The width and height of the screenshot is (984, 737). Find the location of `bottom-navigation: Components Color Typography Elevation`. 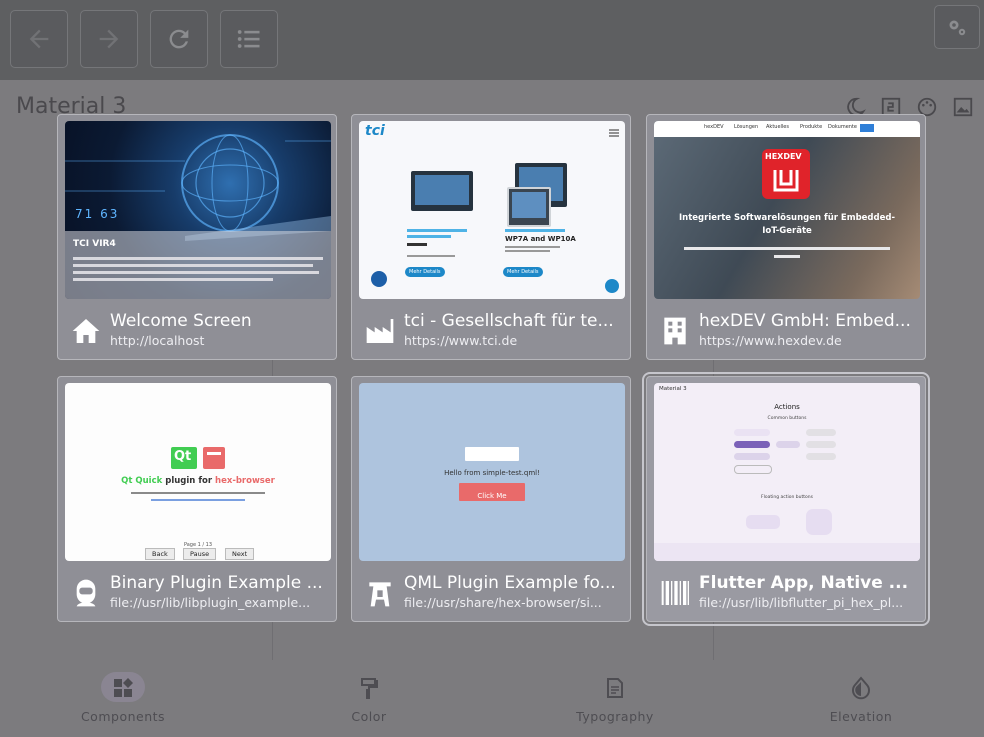

bottom-navigation: Components Color Typography Elevation is located at coordinates (492, 703).